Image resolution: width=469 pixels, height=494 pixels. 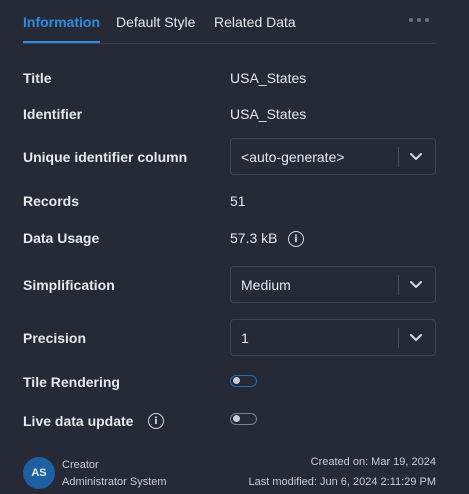 I want to click on avatar: AS, so click(x=39, y=473).